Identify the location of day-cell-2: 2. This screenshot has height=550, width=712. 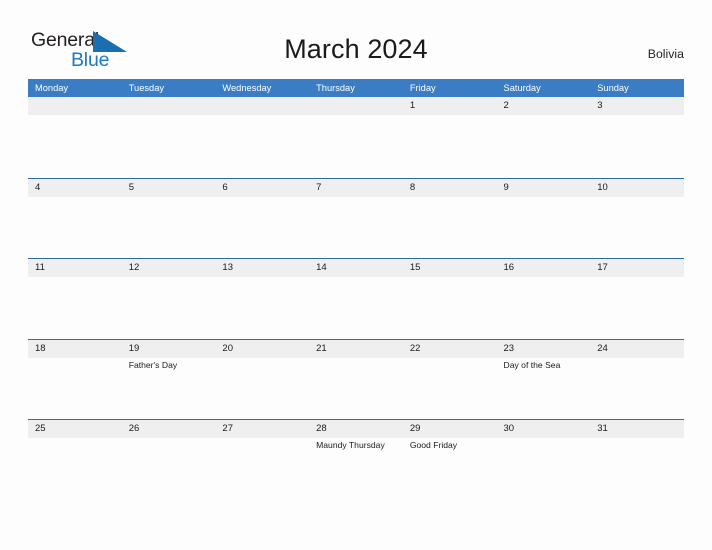
(543, 137).